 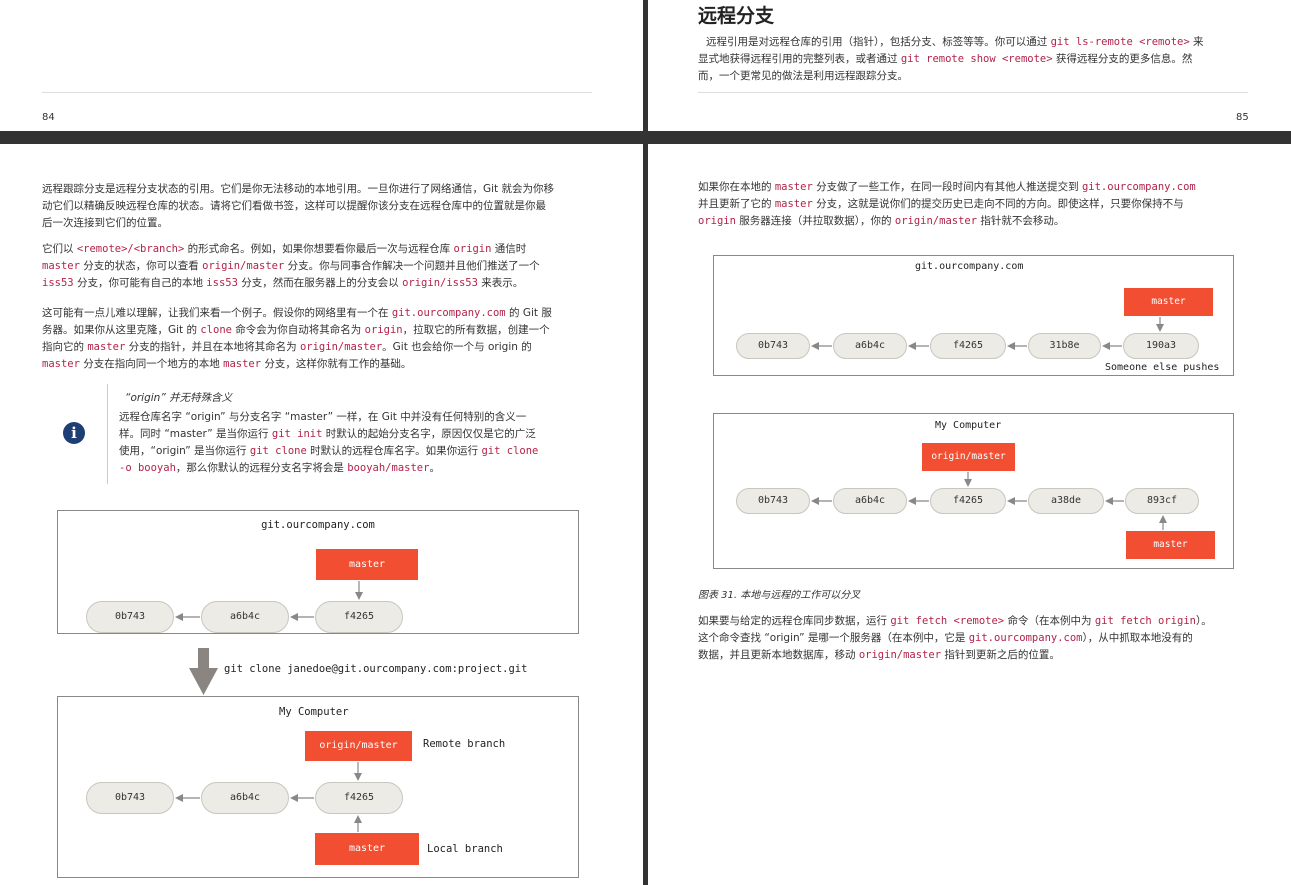 What do you see at coordinates (1066, 501) in the screenshot?
I see `commit-node: a38de` at bounding box center [1066, 501].